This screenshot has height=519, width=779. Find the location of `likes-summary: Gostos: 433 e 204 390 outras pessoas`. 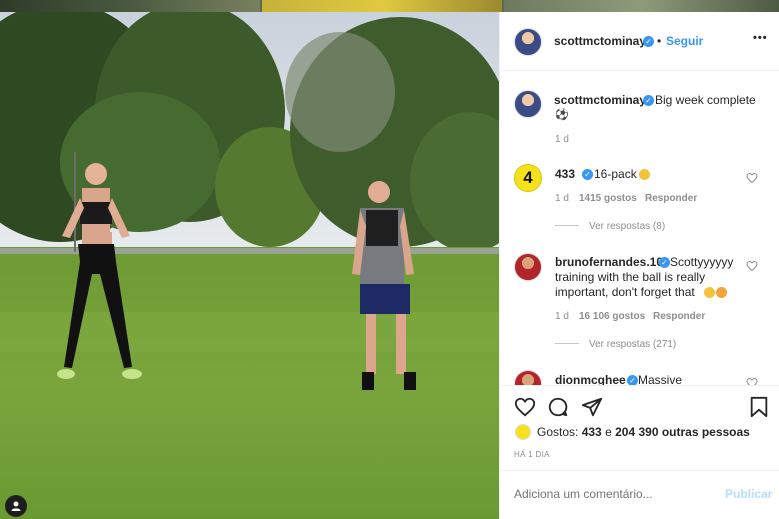

likes-summary: Gostos: 433 e 204 390 outras pessoas is located at coordinates (643, 432).